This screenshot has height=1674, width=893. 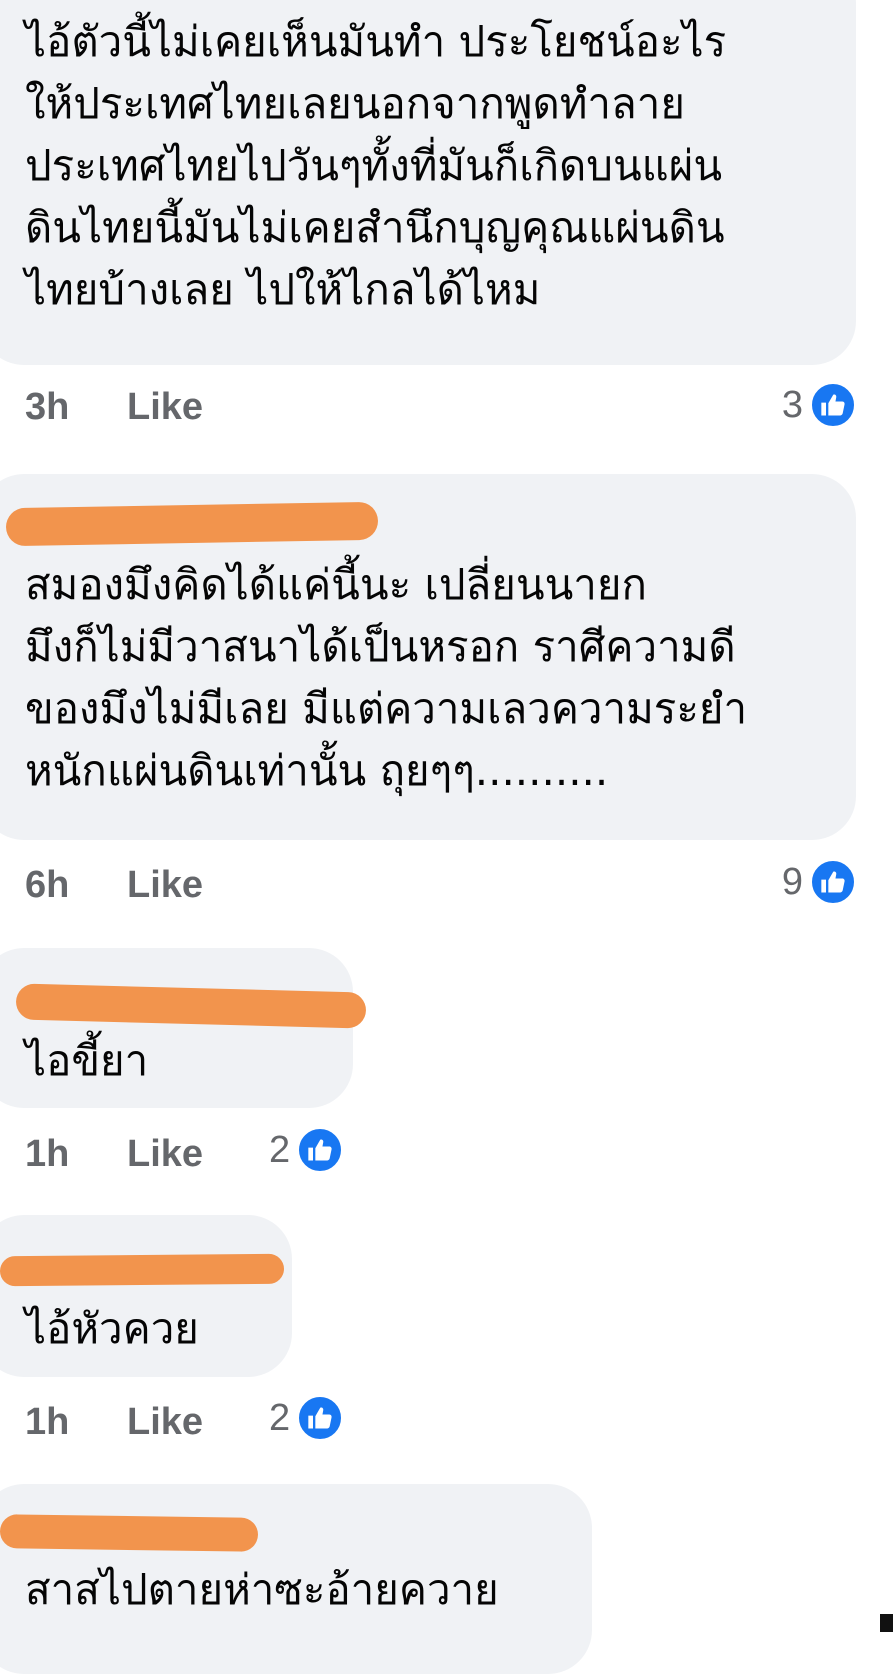 What do you see at coordinates (112, 1328) in the screenshot?
I see `comment-text: ไอ้หัวควย` at bounding box center [112, 1328].